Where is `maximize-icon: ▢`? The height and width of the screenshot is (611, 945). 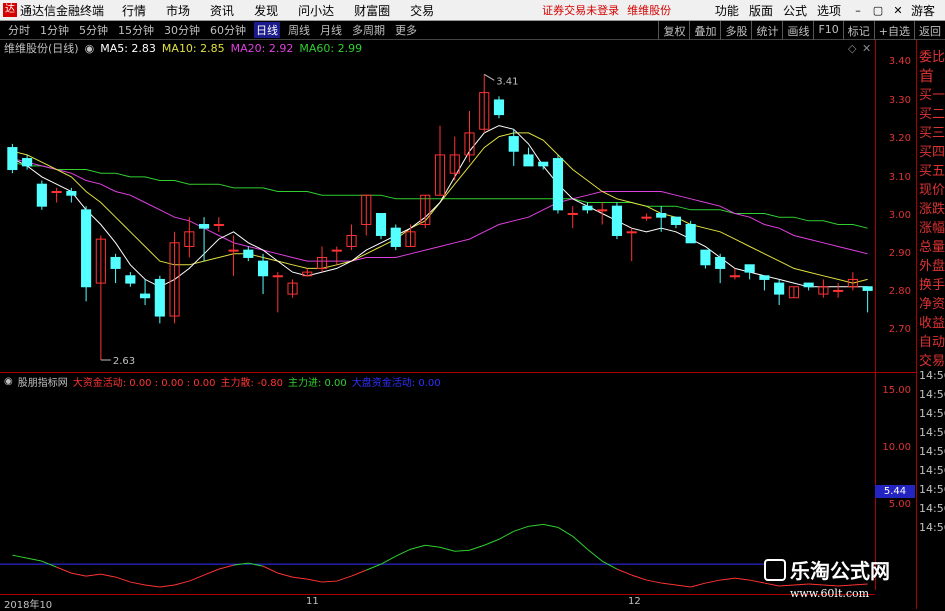
maximize-icon: ▢ is located at coordinates (878, 11).